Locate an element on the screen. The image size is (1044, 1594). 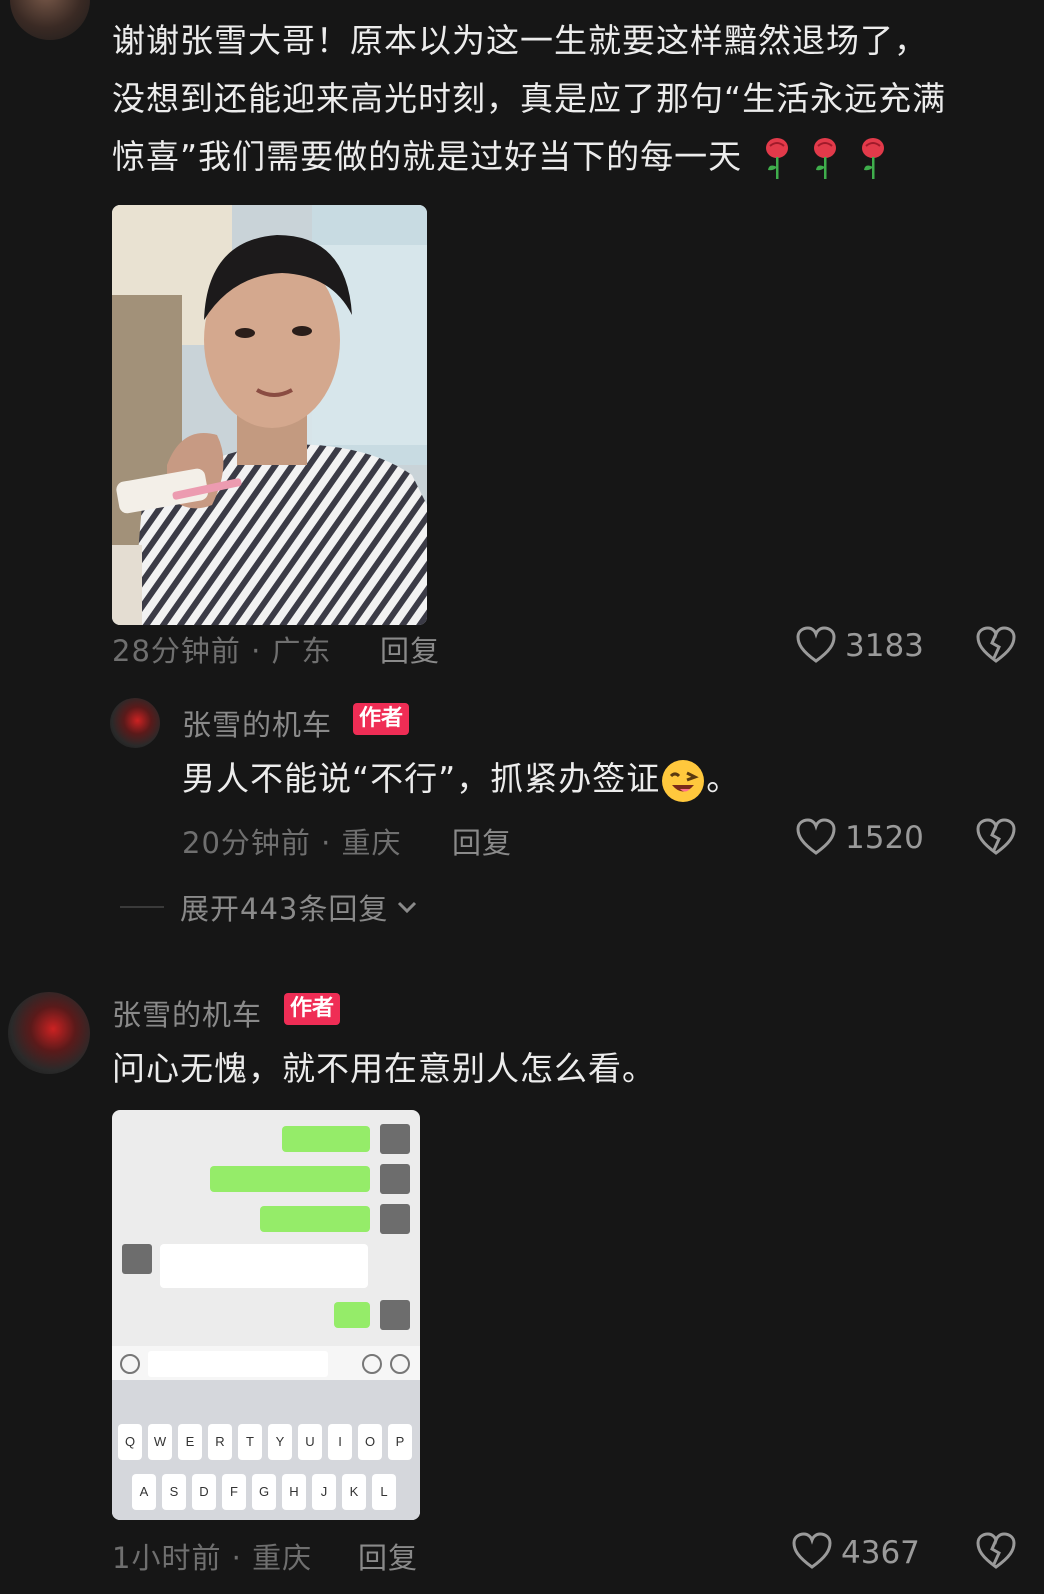
keyboard-key: A is located at coordinates (144, 1492).